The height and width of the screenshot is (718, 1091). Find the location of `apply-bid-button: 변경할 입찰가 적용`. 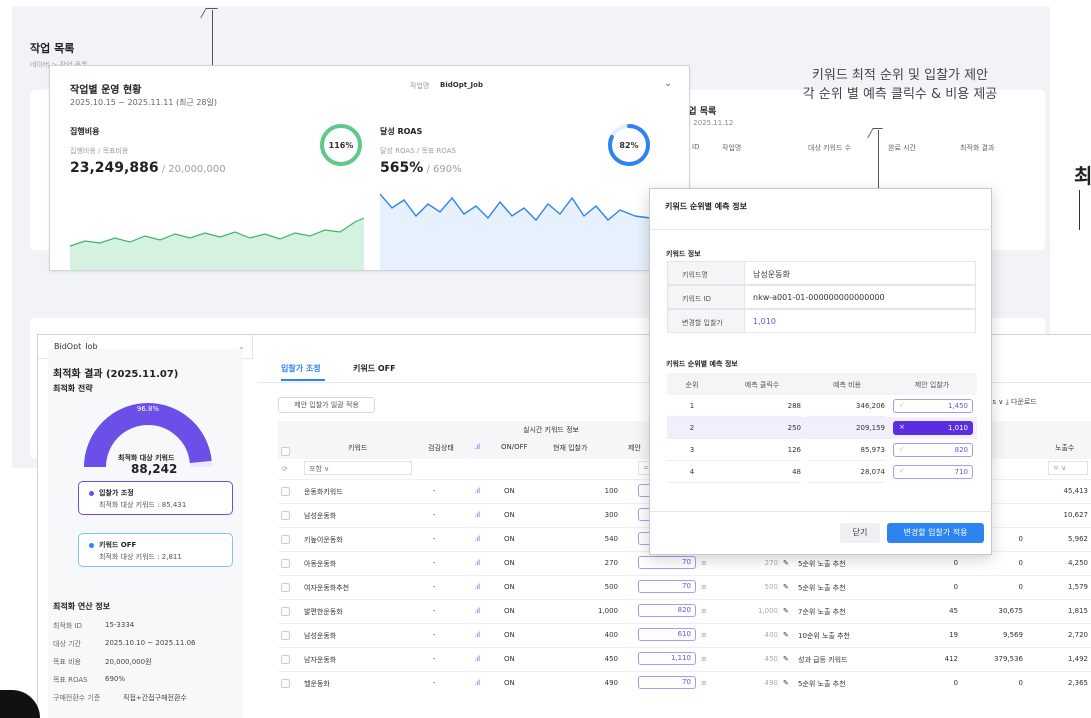

apply-bid-button: 변경할 입찰가 적용 is located at coordinates (935, 533).